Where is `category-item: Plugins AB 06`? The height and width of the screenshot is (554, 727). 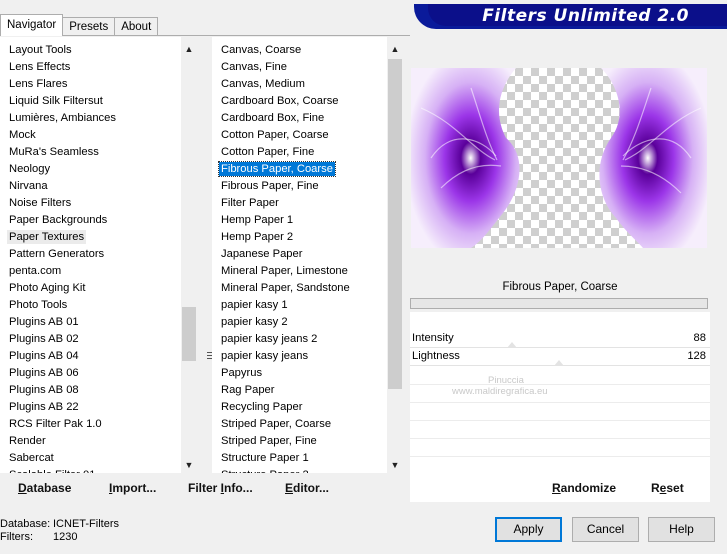 category-item: Plugins AB 06 is located at coordinates (90, 374).